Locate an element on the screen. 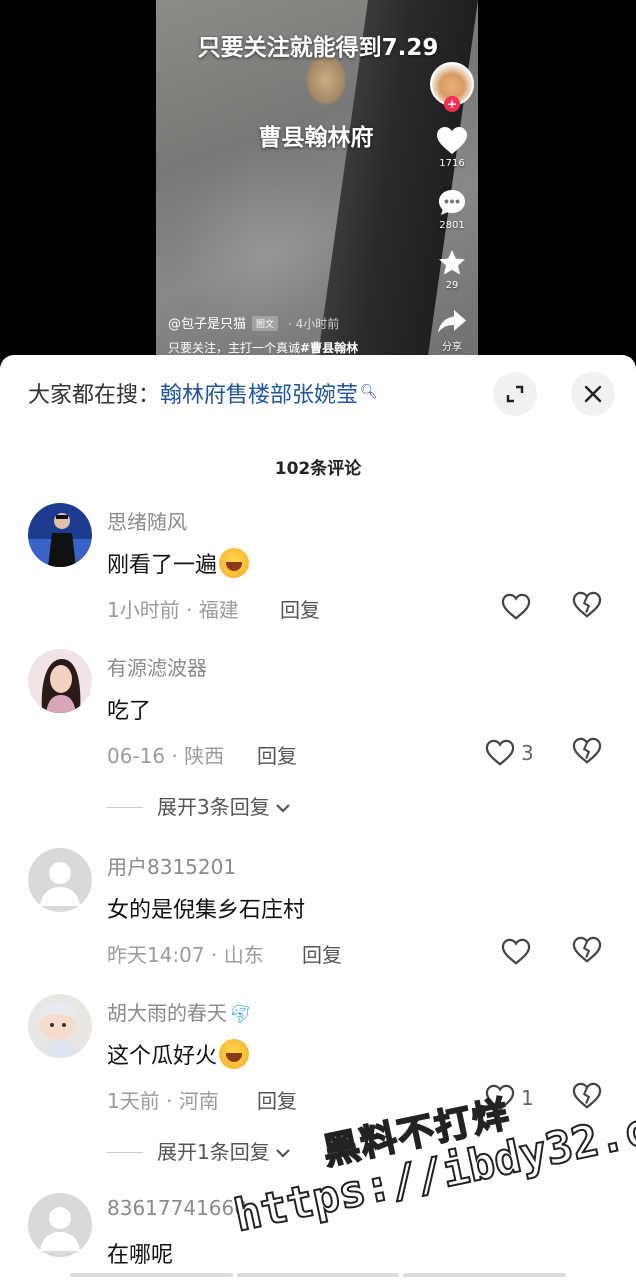 The height and width of the screenshot is (1280, 636). comment-count: 2801 is located at coordinates (452, 225).